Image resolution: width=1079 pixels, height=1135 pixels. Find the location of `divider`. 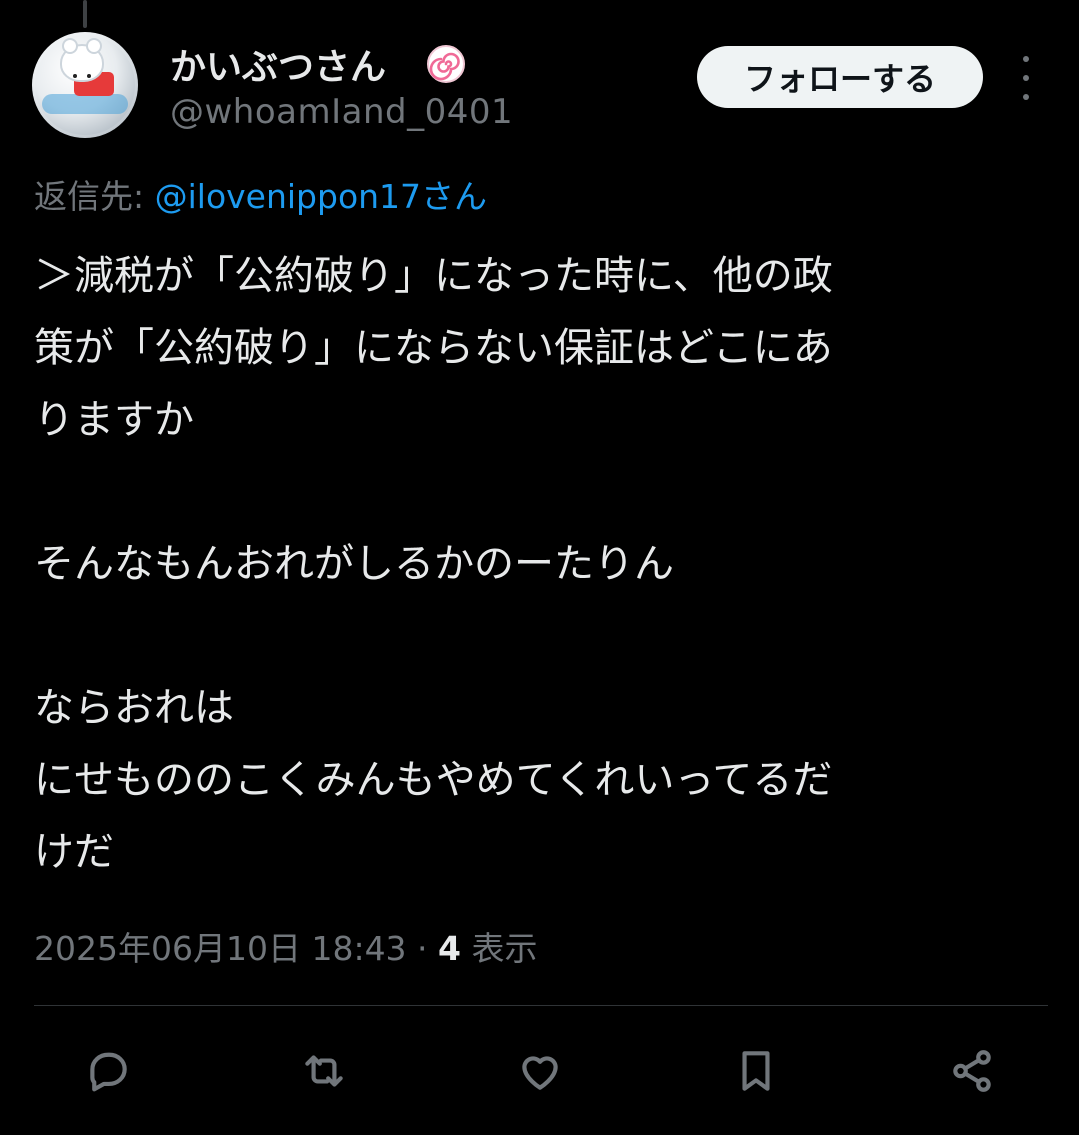

divider is located at coordinates (541, 1005).